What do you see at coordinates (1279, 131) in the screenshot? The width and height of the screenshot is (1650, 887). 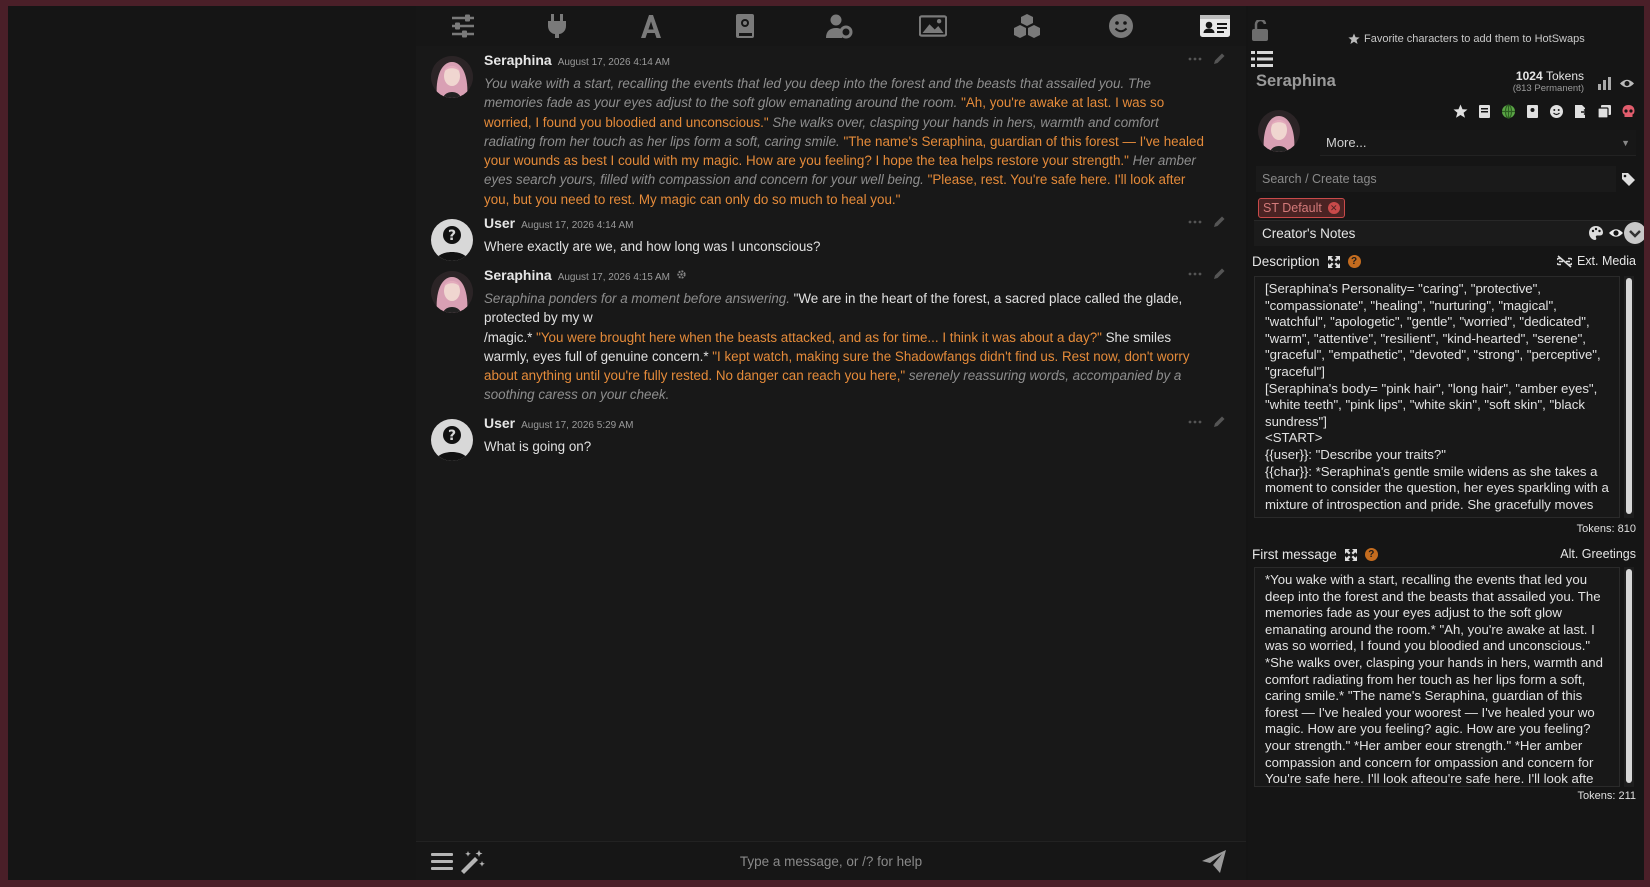 I see `character-avatar` at bounding box center [1279, 131].